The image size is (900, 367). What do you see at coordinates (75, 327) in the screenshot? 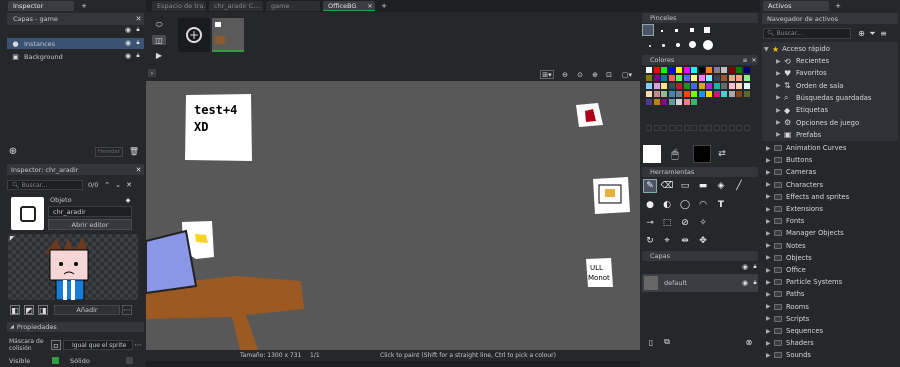
I see `props-header: ◢ Propiedades` at bounding box center [75, 327].